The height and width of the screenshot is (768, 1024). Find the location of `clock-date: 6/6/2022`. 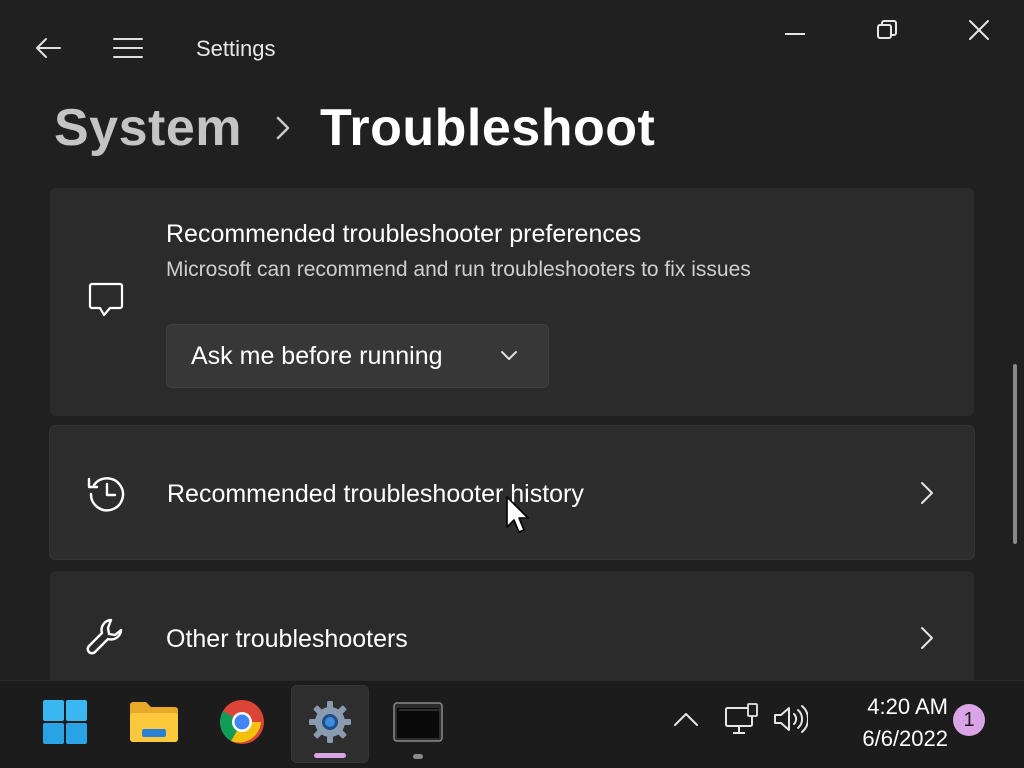

clock-date: 6/6/2022 is located at coordinates (905, 738).